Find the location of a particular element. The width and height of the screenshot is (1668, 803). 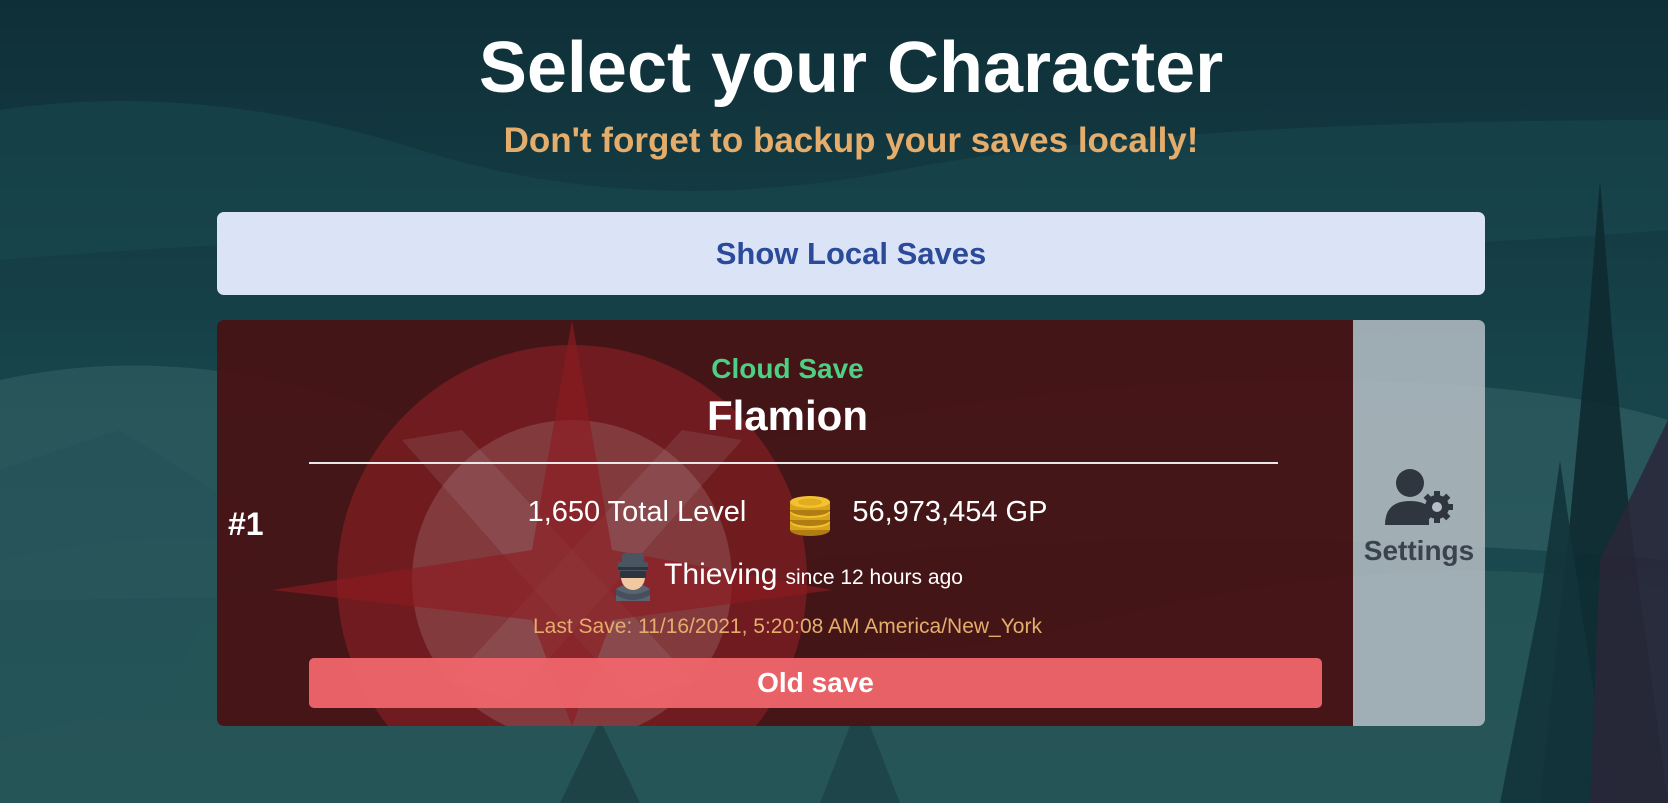

activity-duration: since 12 hours ago is located at coordinates (874, 577).